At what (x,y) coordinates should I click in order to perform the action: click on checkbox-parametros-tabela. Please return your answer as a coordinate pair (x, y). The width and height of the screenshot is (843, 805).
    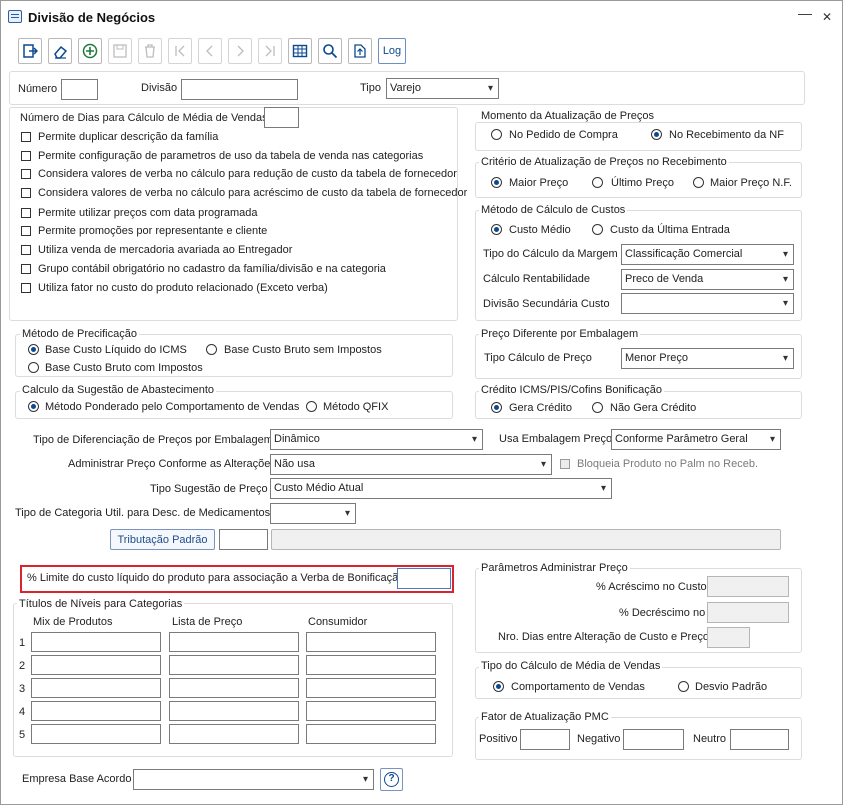
    Looking at the image, I should click on (26, 156).